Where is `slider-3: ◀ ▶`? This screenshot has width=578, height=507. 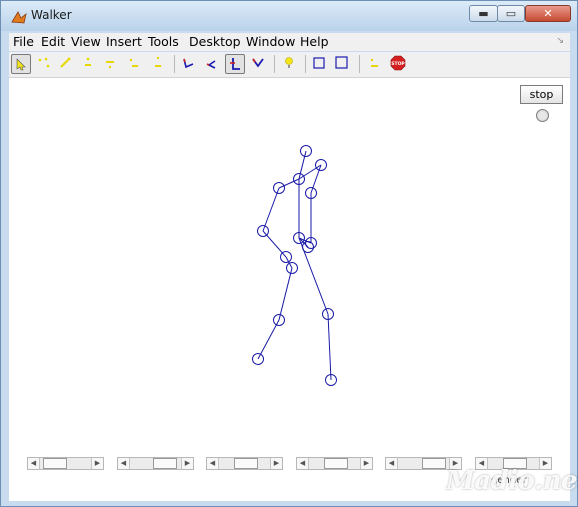 slider-3: ◀ ▶ is located at coordinates (244, 463).